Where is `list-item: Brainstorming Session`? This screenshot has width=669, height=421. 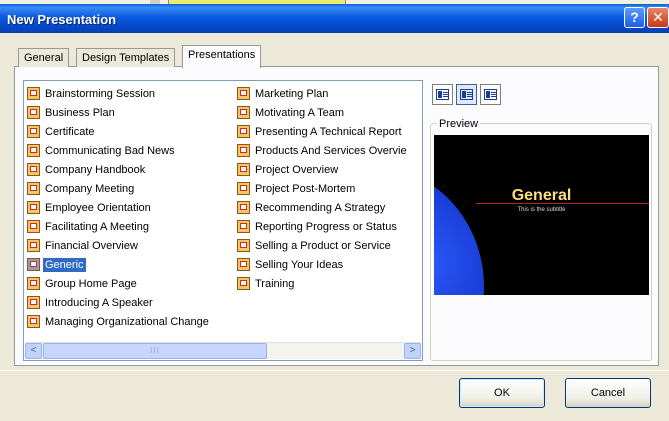
list-item: Brainstorming Session is located at coordinates (131, 93).